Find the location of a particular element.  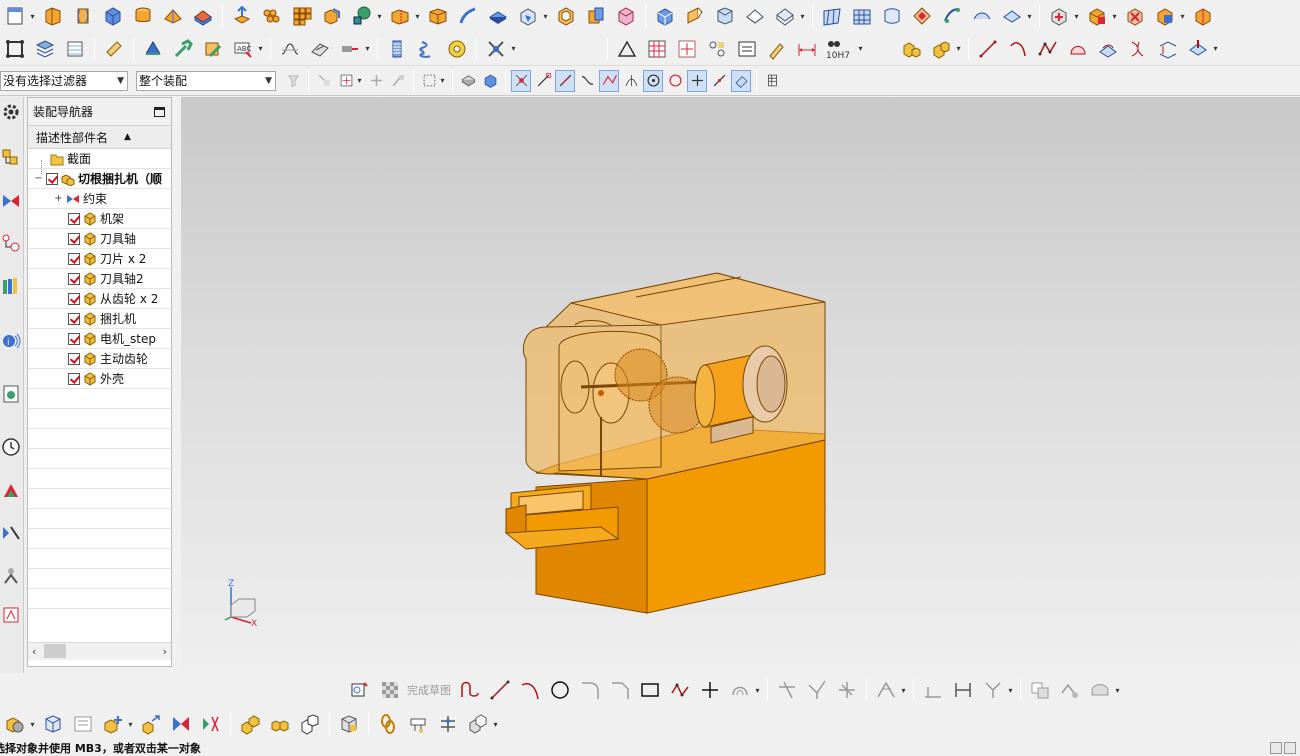

weld-icon is located at coordinates (911, 49).